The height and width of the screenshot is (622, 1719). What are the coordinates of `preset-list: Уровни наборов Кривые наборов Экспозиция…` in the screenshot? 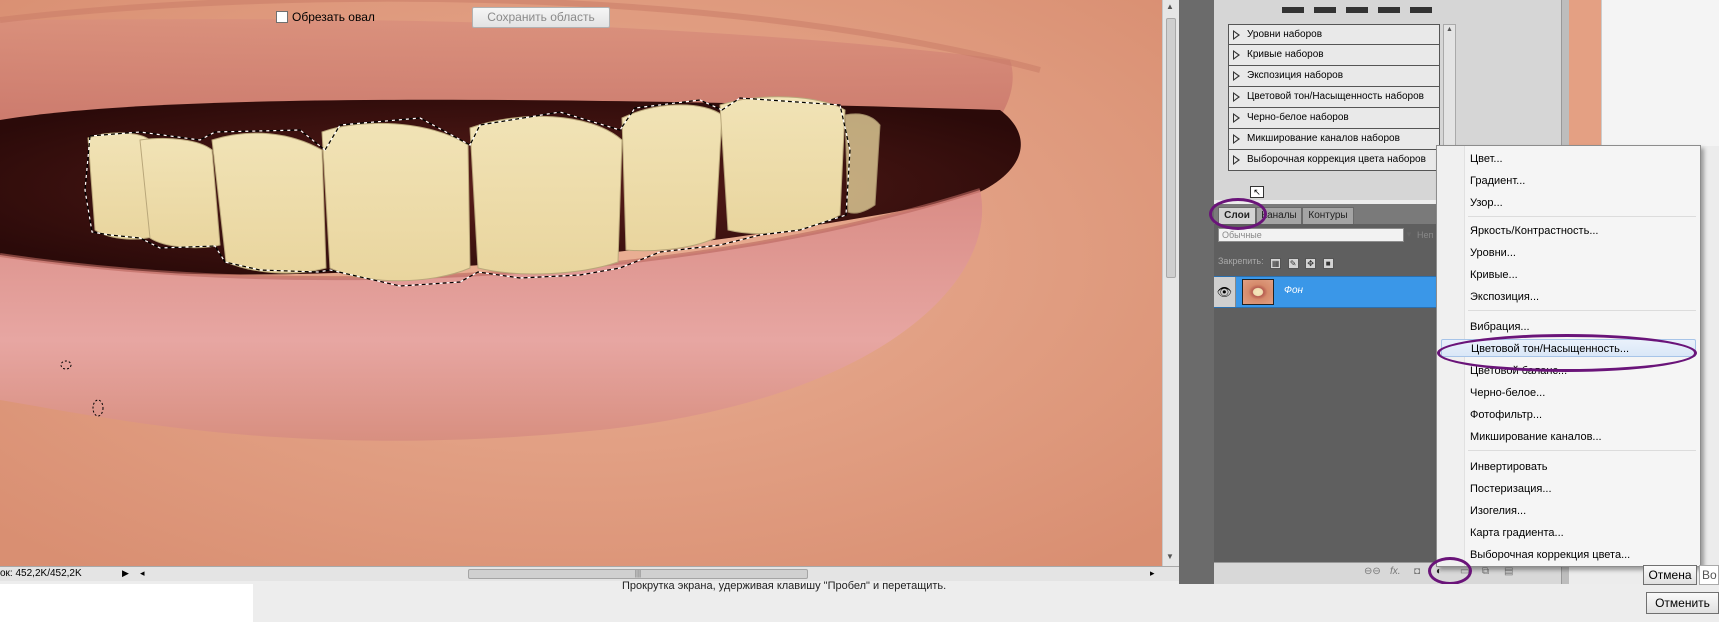 It's located at (1334, 97).